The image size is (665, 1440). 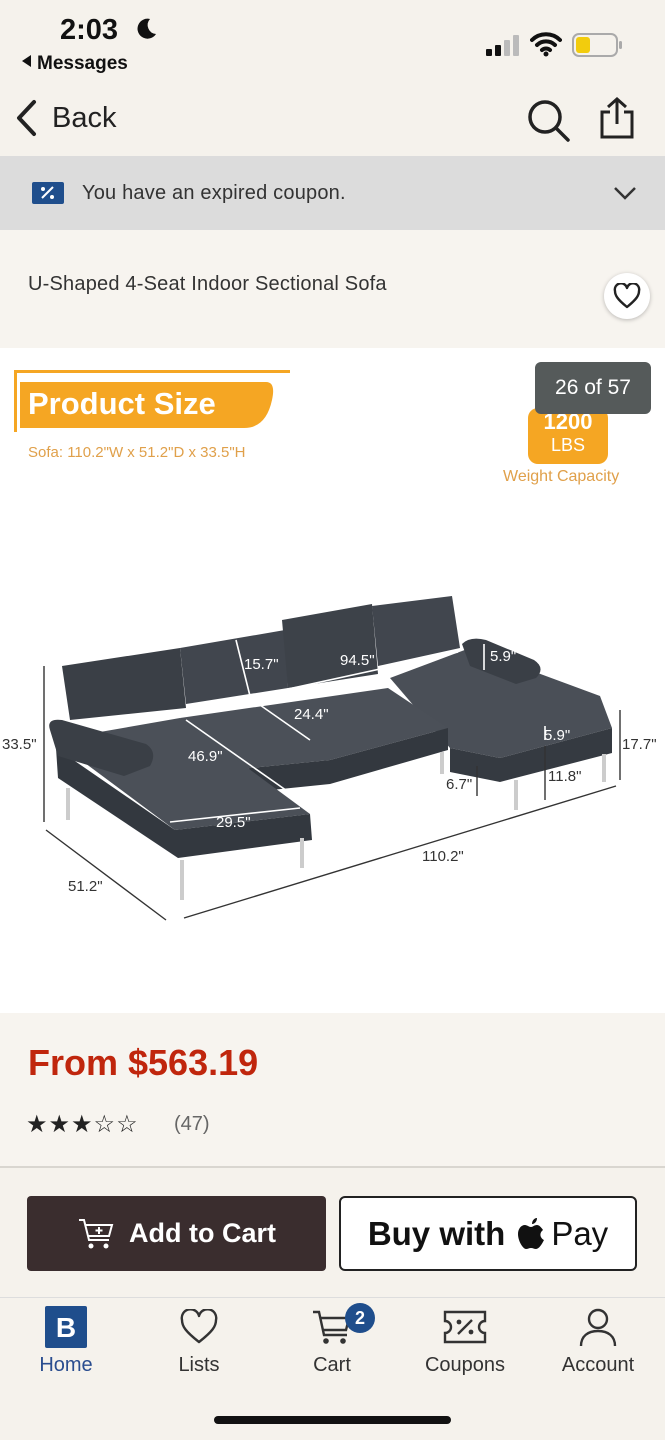 What do you see at coordinates (332, 1420) in the screenshot?
I see `home-indicator` at bounding box center [332, 1420].